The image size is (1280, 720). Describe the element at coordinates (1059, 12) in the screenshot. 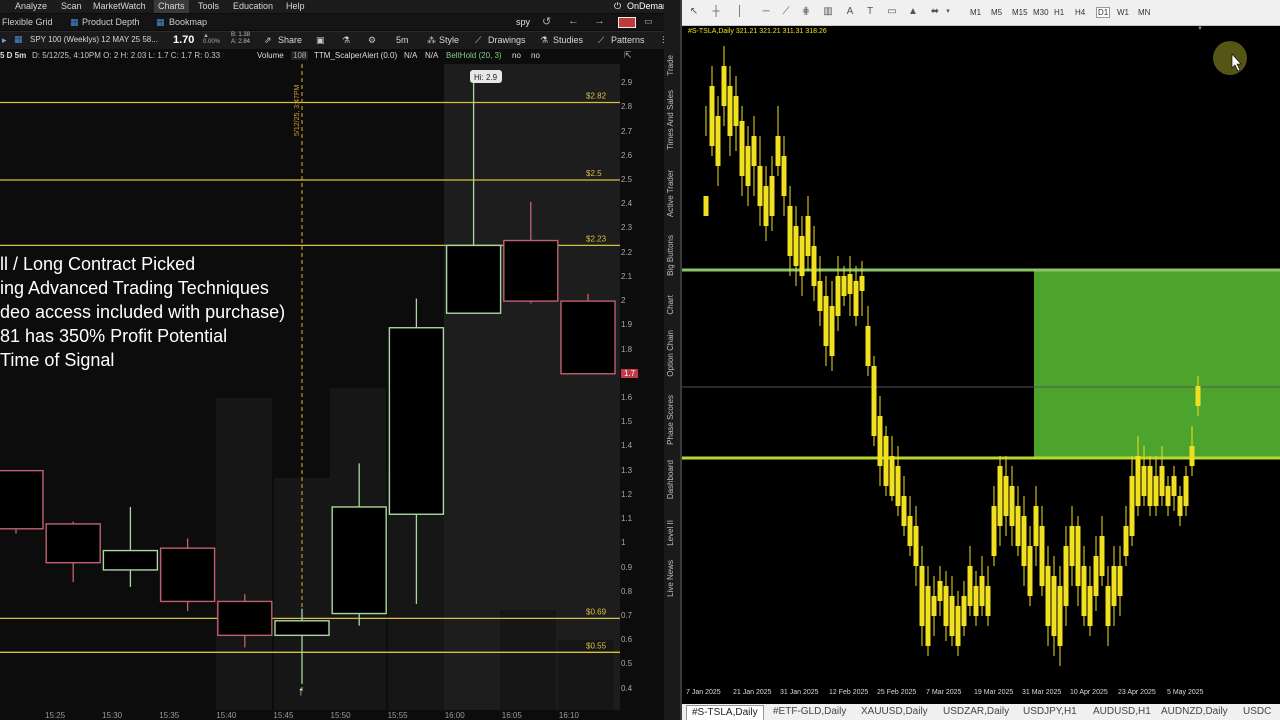

I see `timeframe-h1: H1` at that location.